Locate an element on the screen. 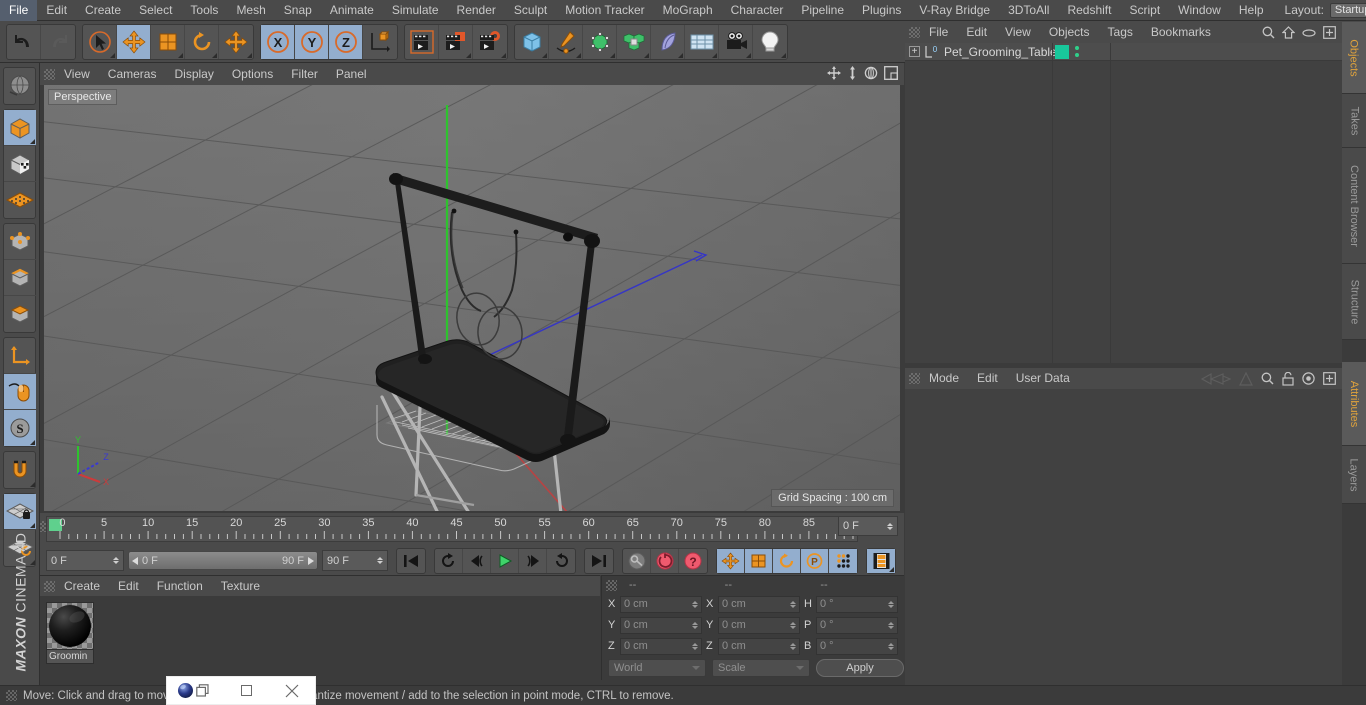  menu-item-redshift: Redshift is located at coordinates (1089, 10).